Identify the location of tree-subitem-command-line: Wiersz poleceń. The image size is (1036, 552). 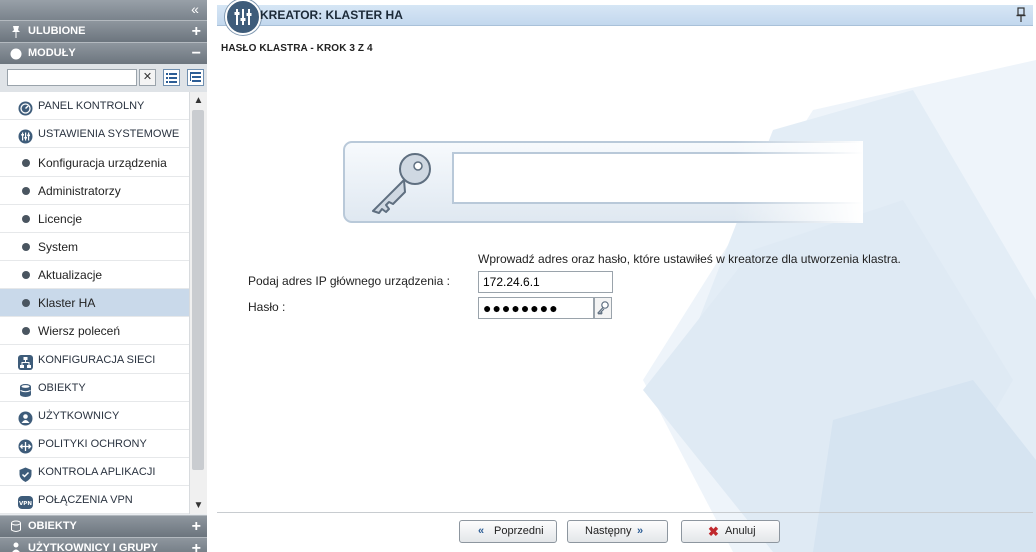
(94, 331).